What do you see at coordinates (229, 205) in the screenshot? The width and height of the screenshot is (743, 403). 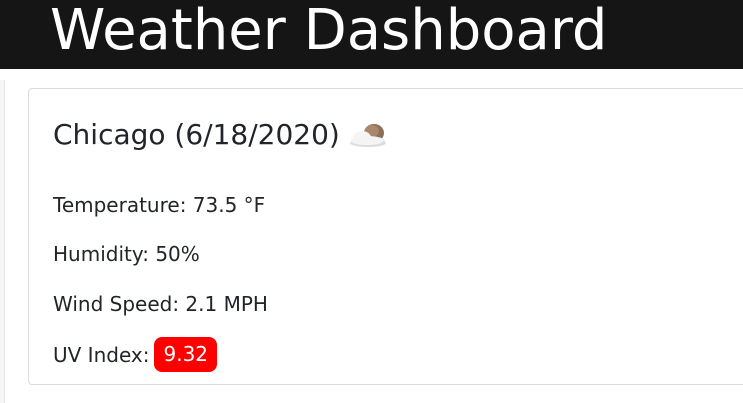 I see `temperature-value: 73.5 °F` at bounding box center [229, 205].